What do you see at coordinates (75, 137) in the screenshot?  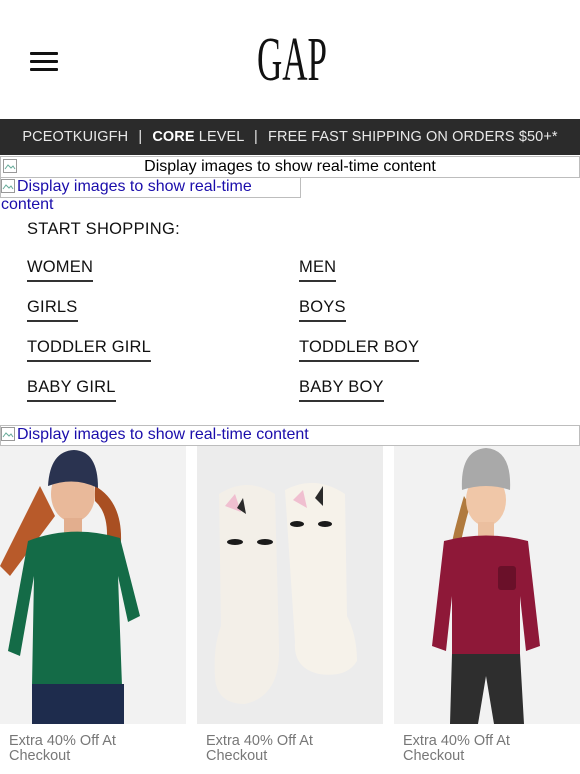 I see `member-code: PCEOTKUIGFH` at bounding box center [75, 137].